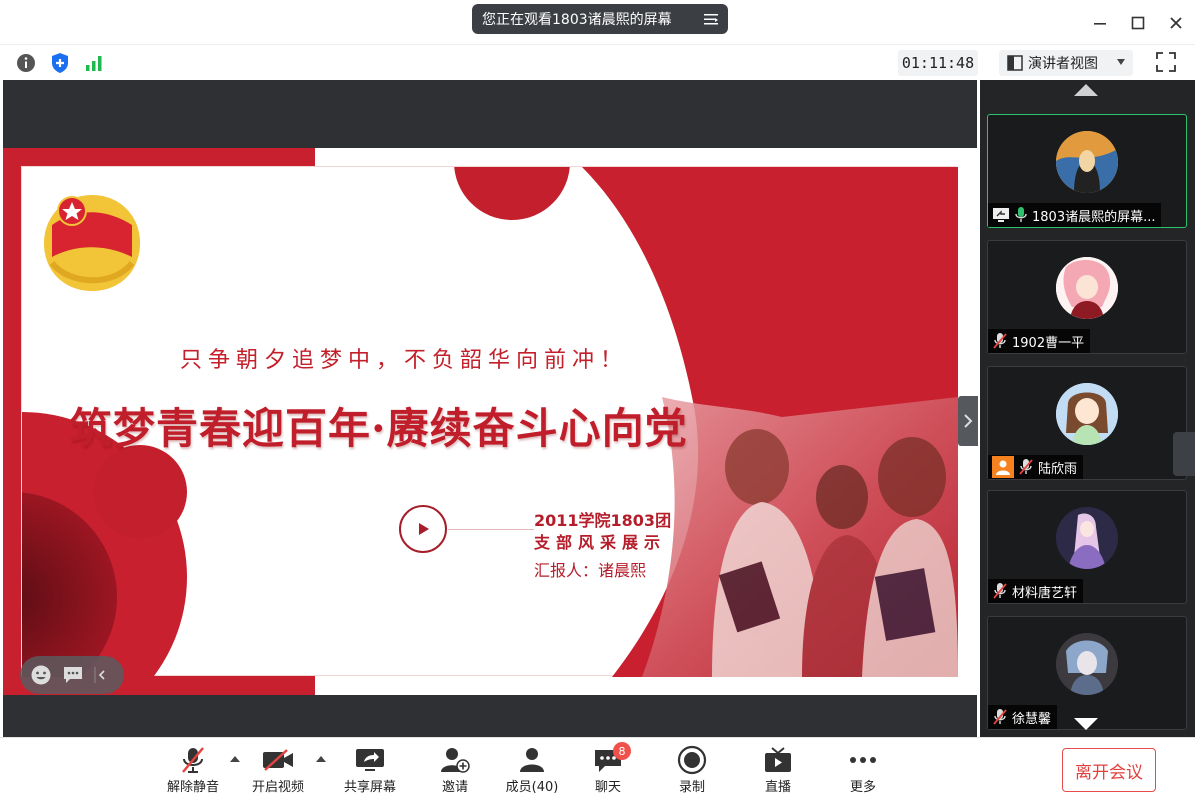 The width and height of the screenshot is (1195, 805). I want to click on slide-headline: 筑梦青春迎百年·赓续奋斗心向党, so click(379, 428).